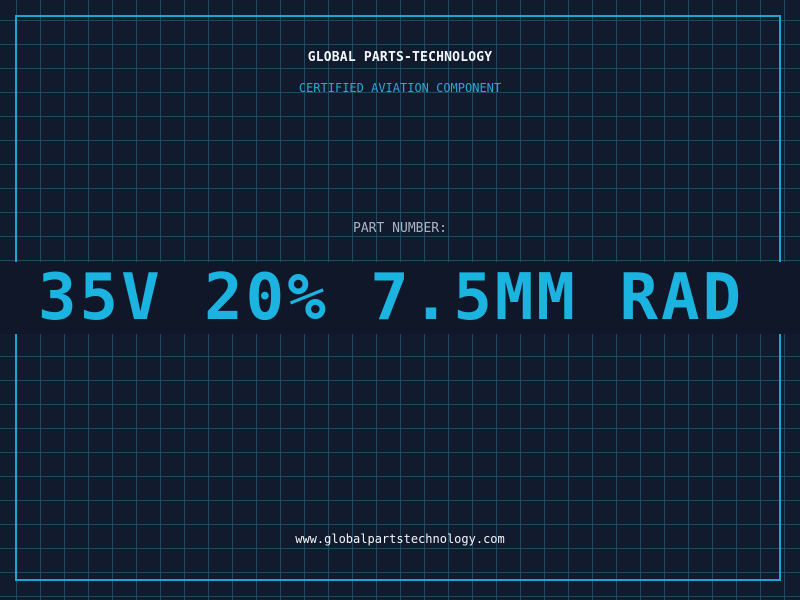  I want to click on part-number-banner: 35V 20% 7.5MM RAD, so click(400, 298).